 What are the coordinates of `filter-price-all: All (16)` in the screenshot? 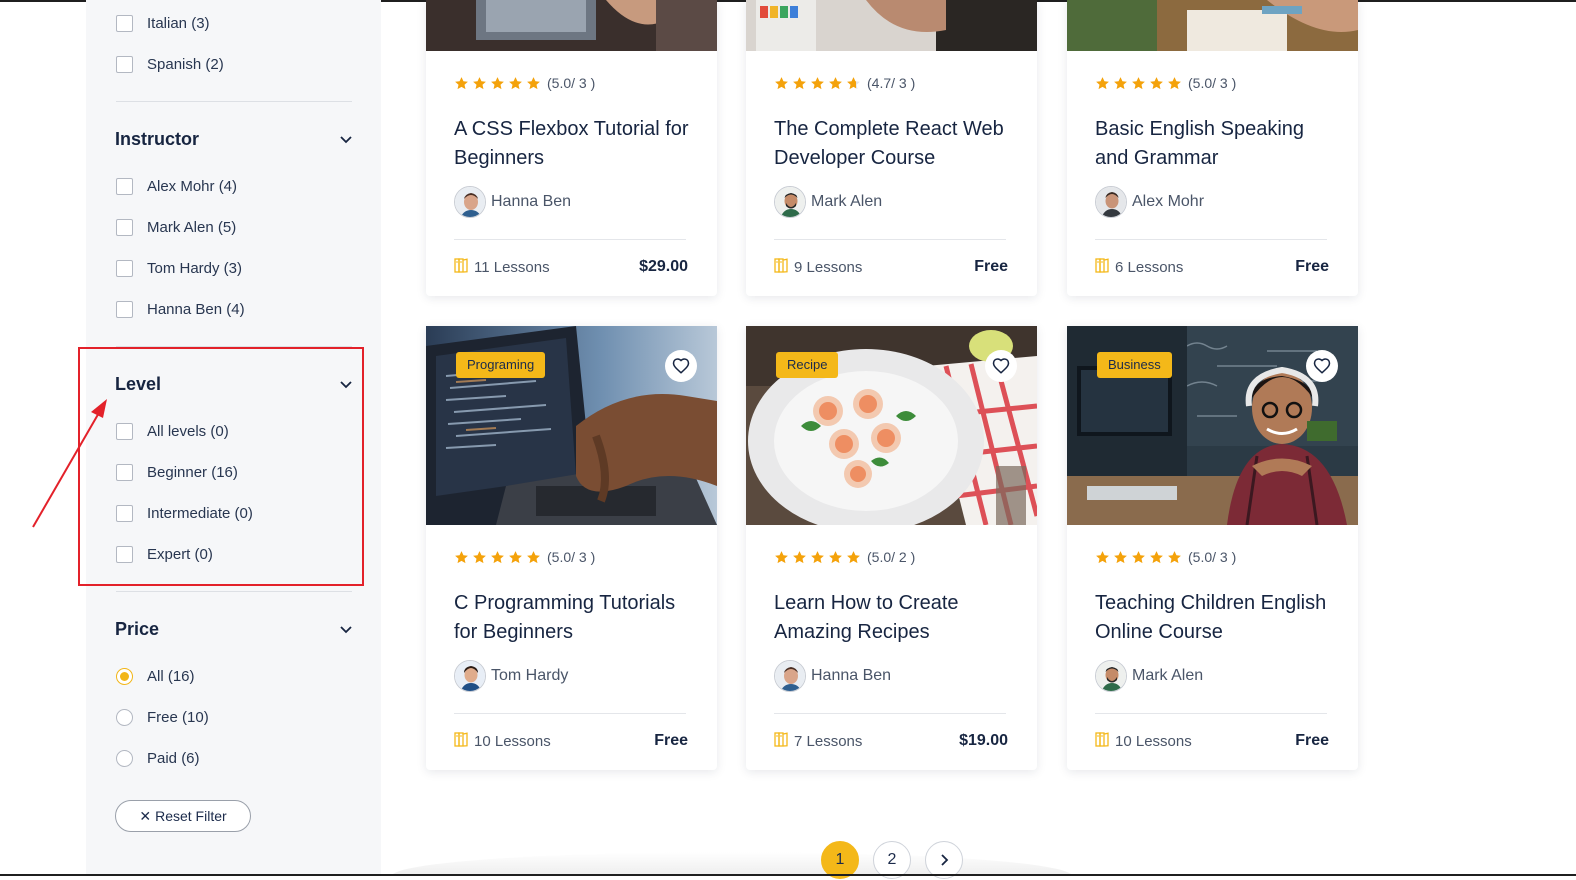 It's located at (155, 676).